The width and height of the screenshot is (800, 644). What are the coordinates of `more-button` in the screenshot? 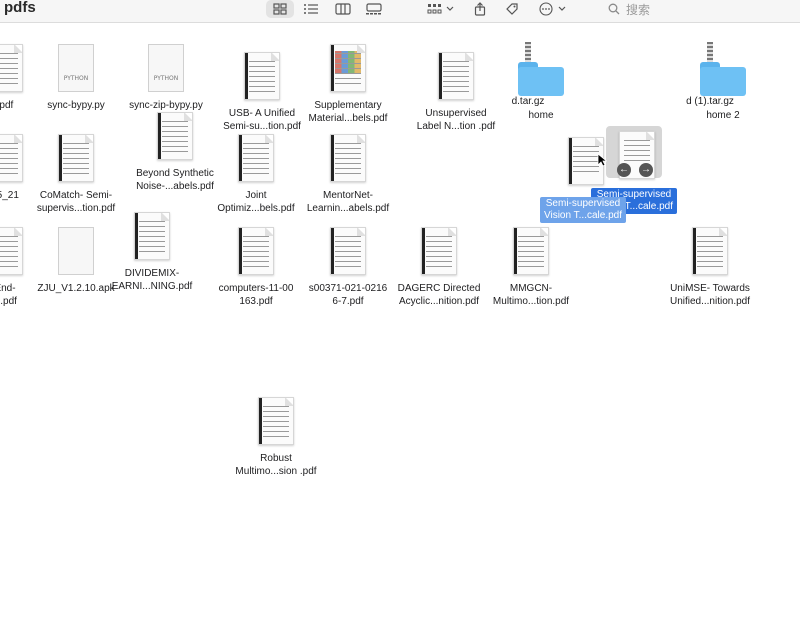 It's located at (553, 9).